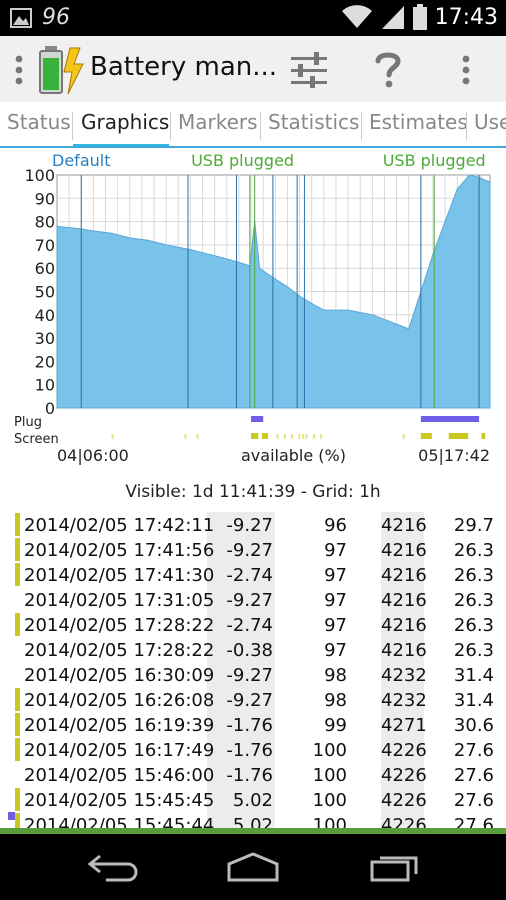 This screenshot has height=900, width=506. I want to click on table-row: 2014/02/05 17:41:30 -2.74 97 4216 26.3, so click(253, 574).